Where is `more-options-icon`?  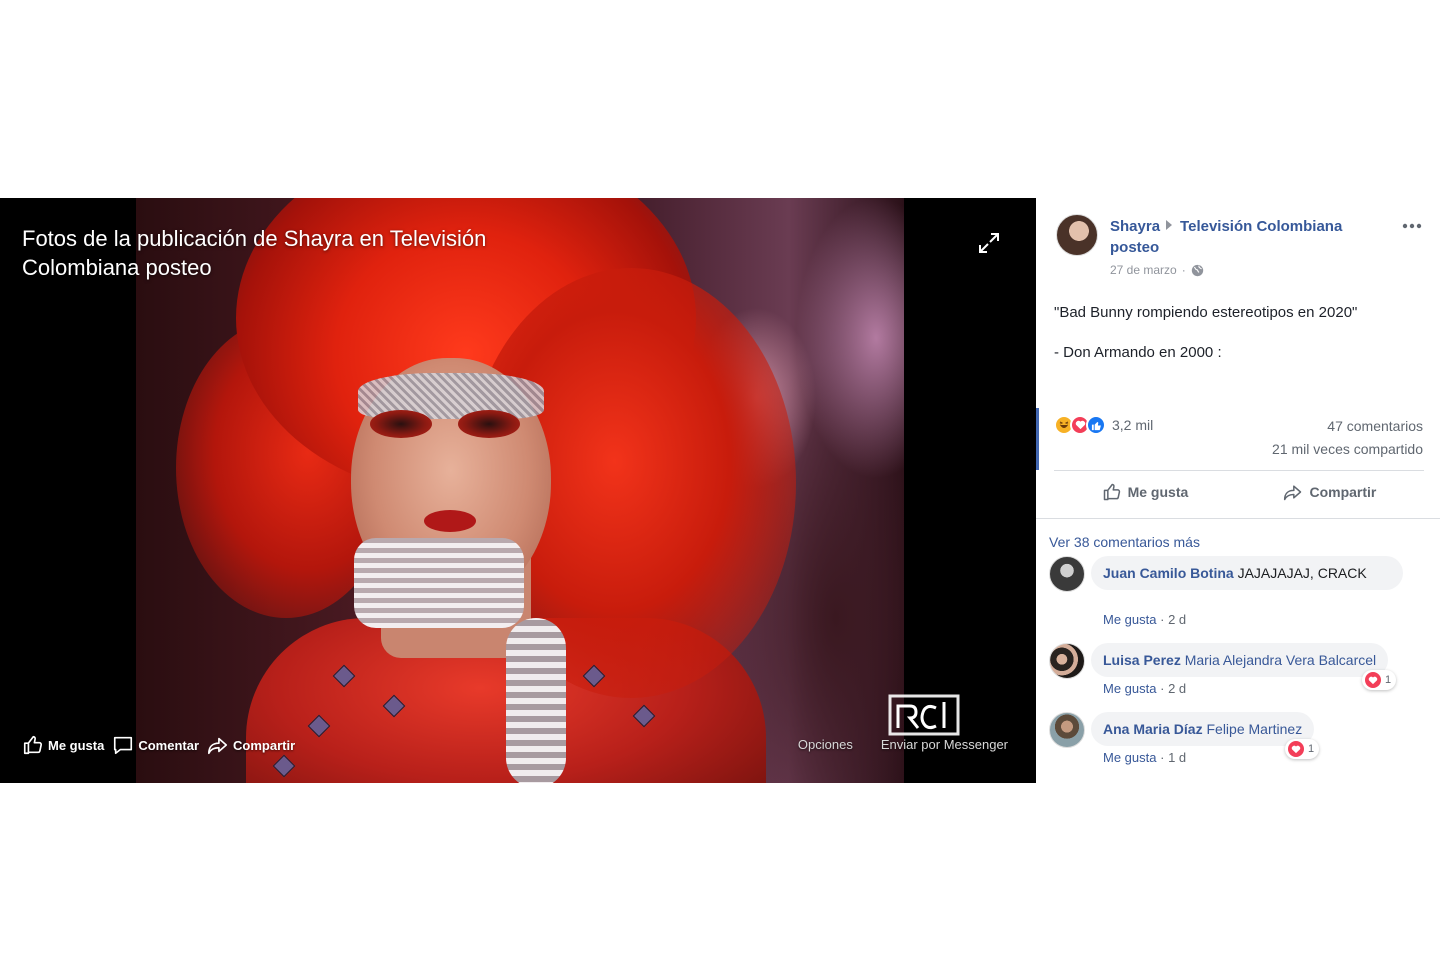 more-options-icon is located at coordinates (1412, 226).